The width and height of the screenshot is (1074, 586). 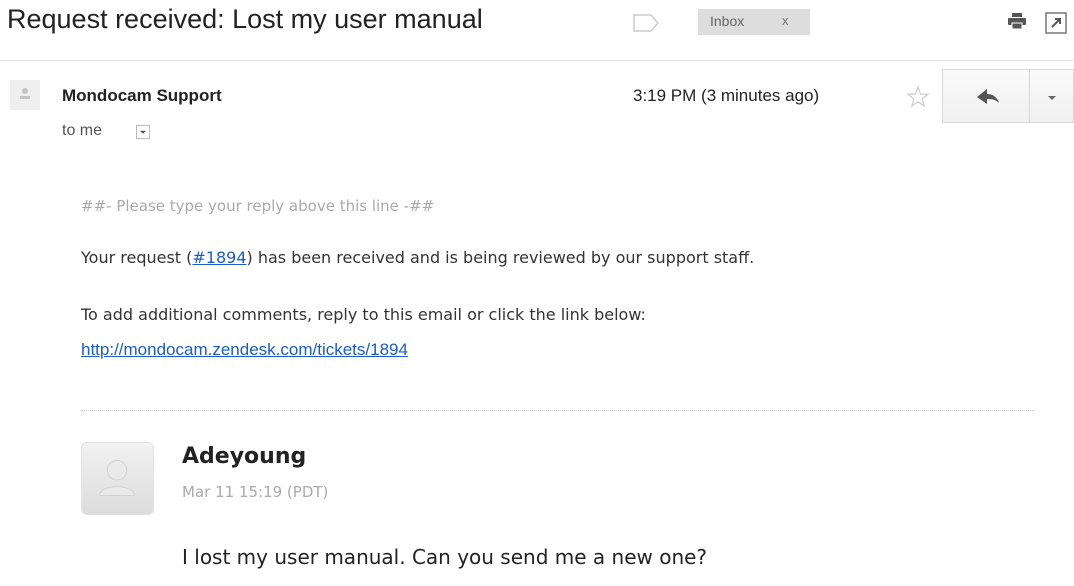 I want to click on person-icon, so click(x=117, y=478).